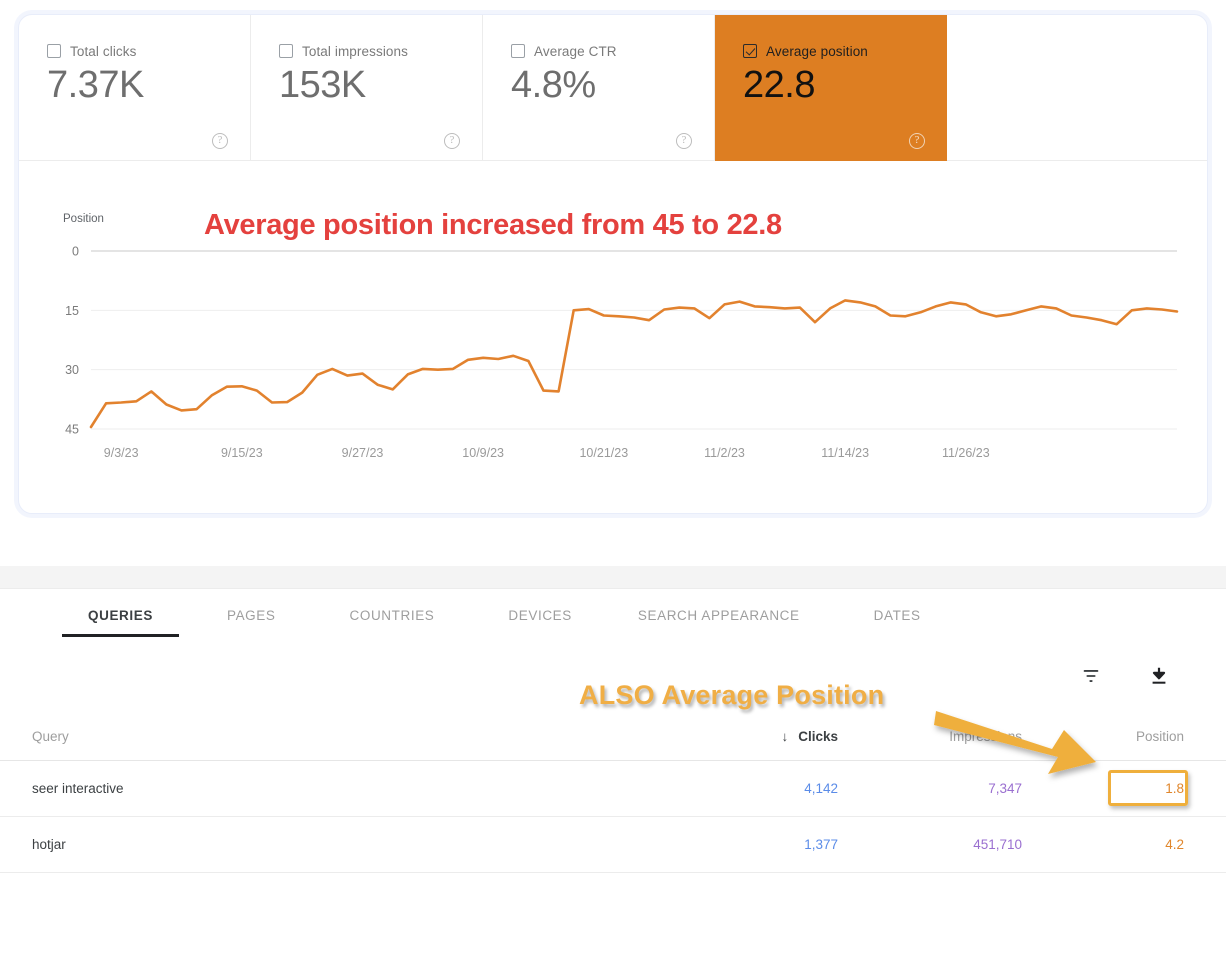 This screenshot has width=1226, height=978. What do you see at coordinates (350, 844) in the screenshot?
I see `cell-query: hotjar` at bounding box center [350, 844].